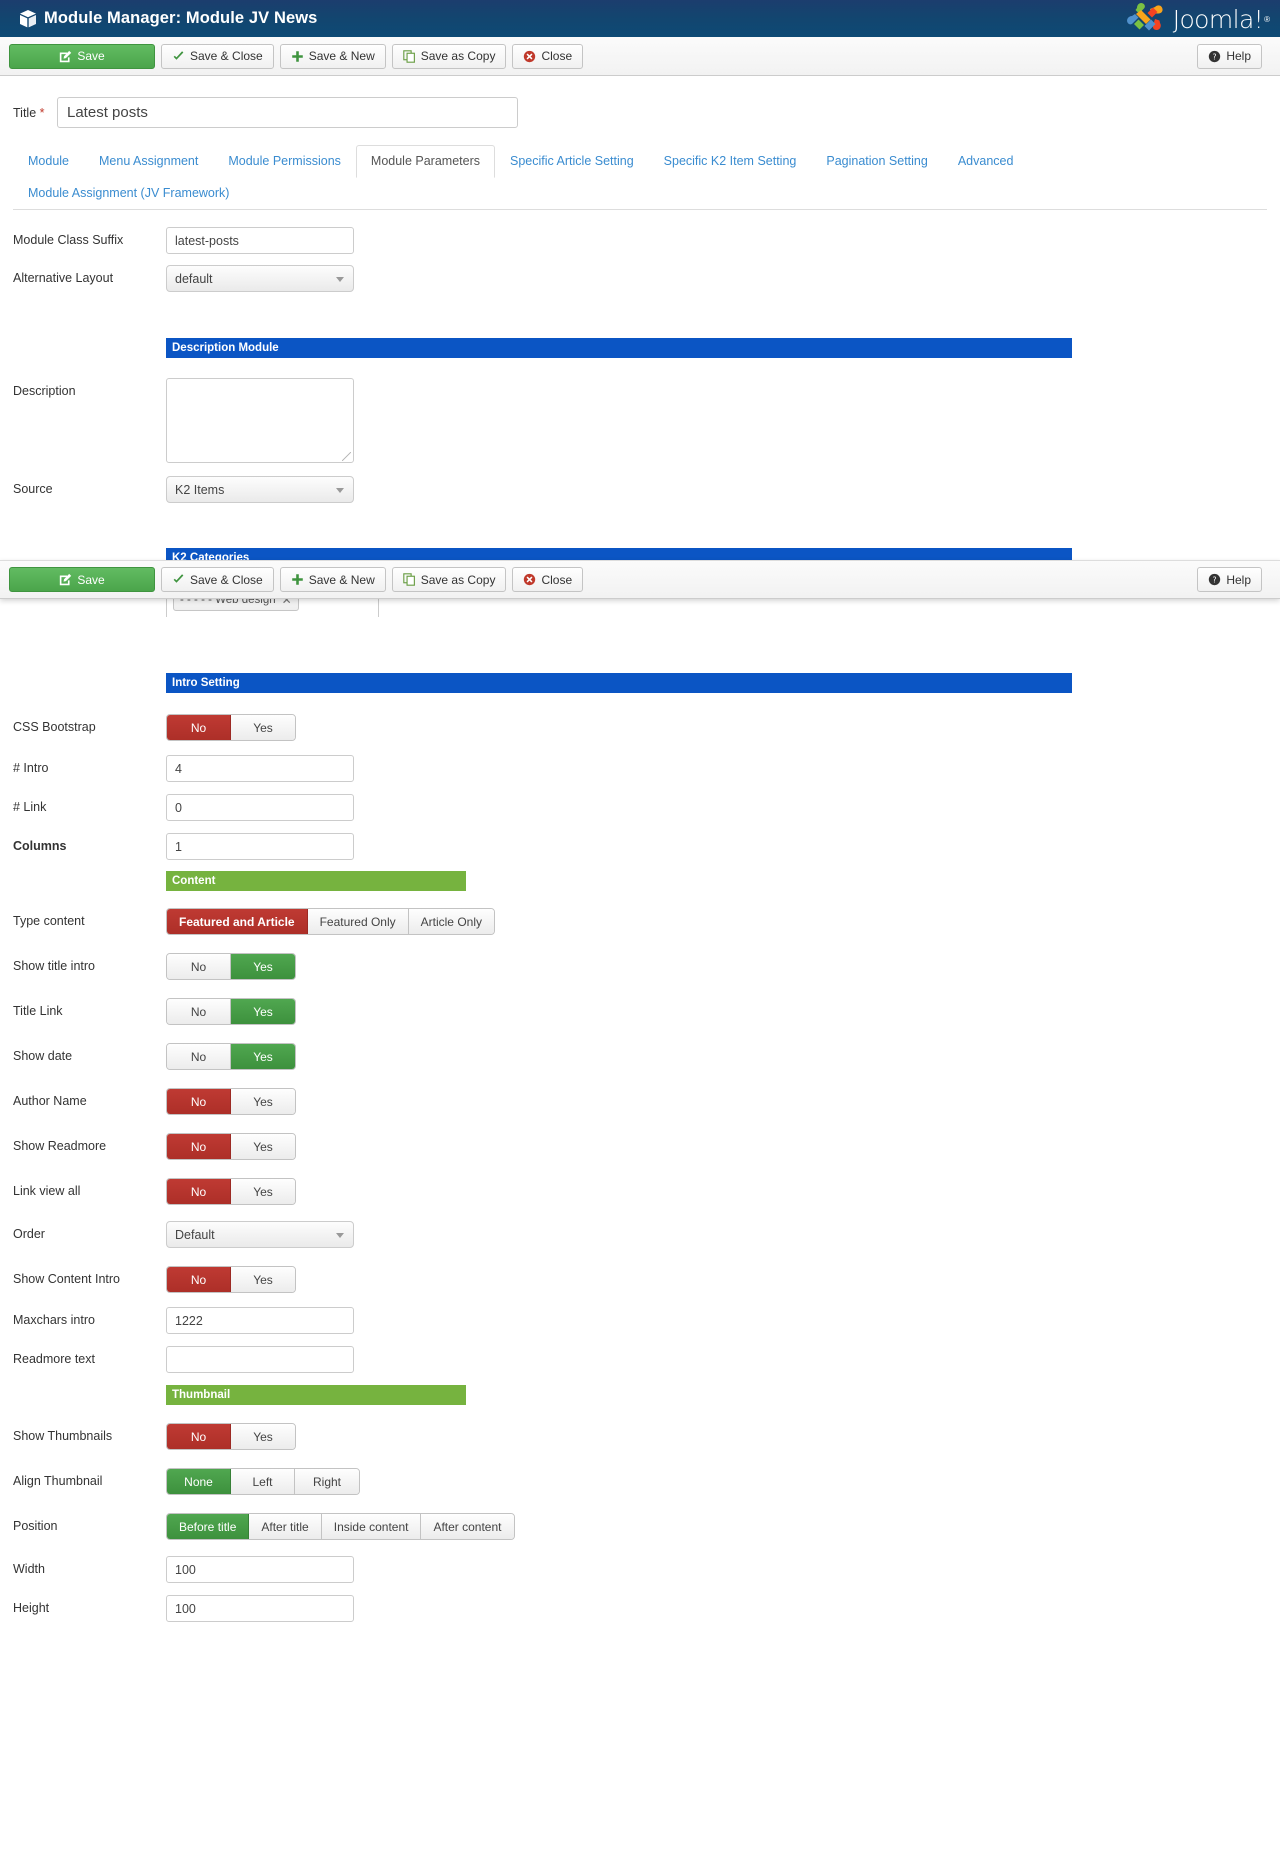 The image size is (1280, 1850). I want to click on title-row: Title *, so click(646, 112).